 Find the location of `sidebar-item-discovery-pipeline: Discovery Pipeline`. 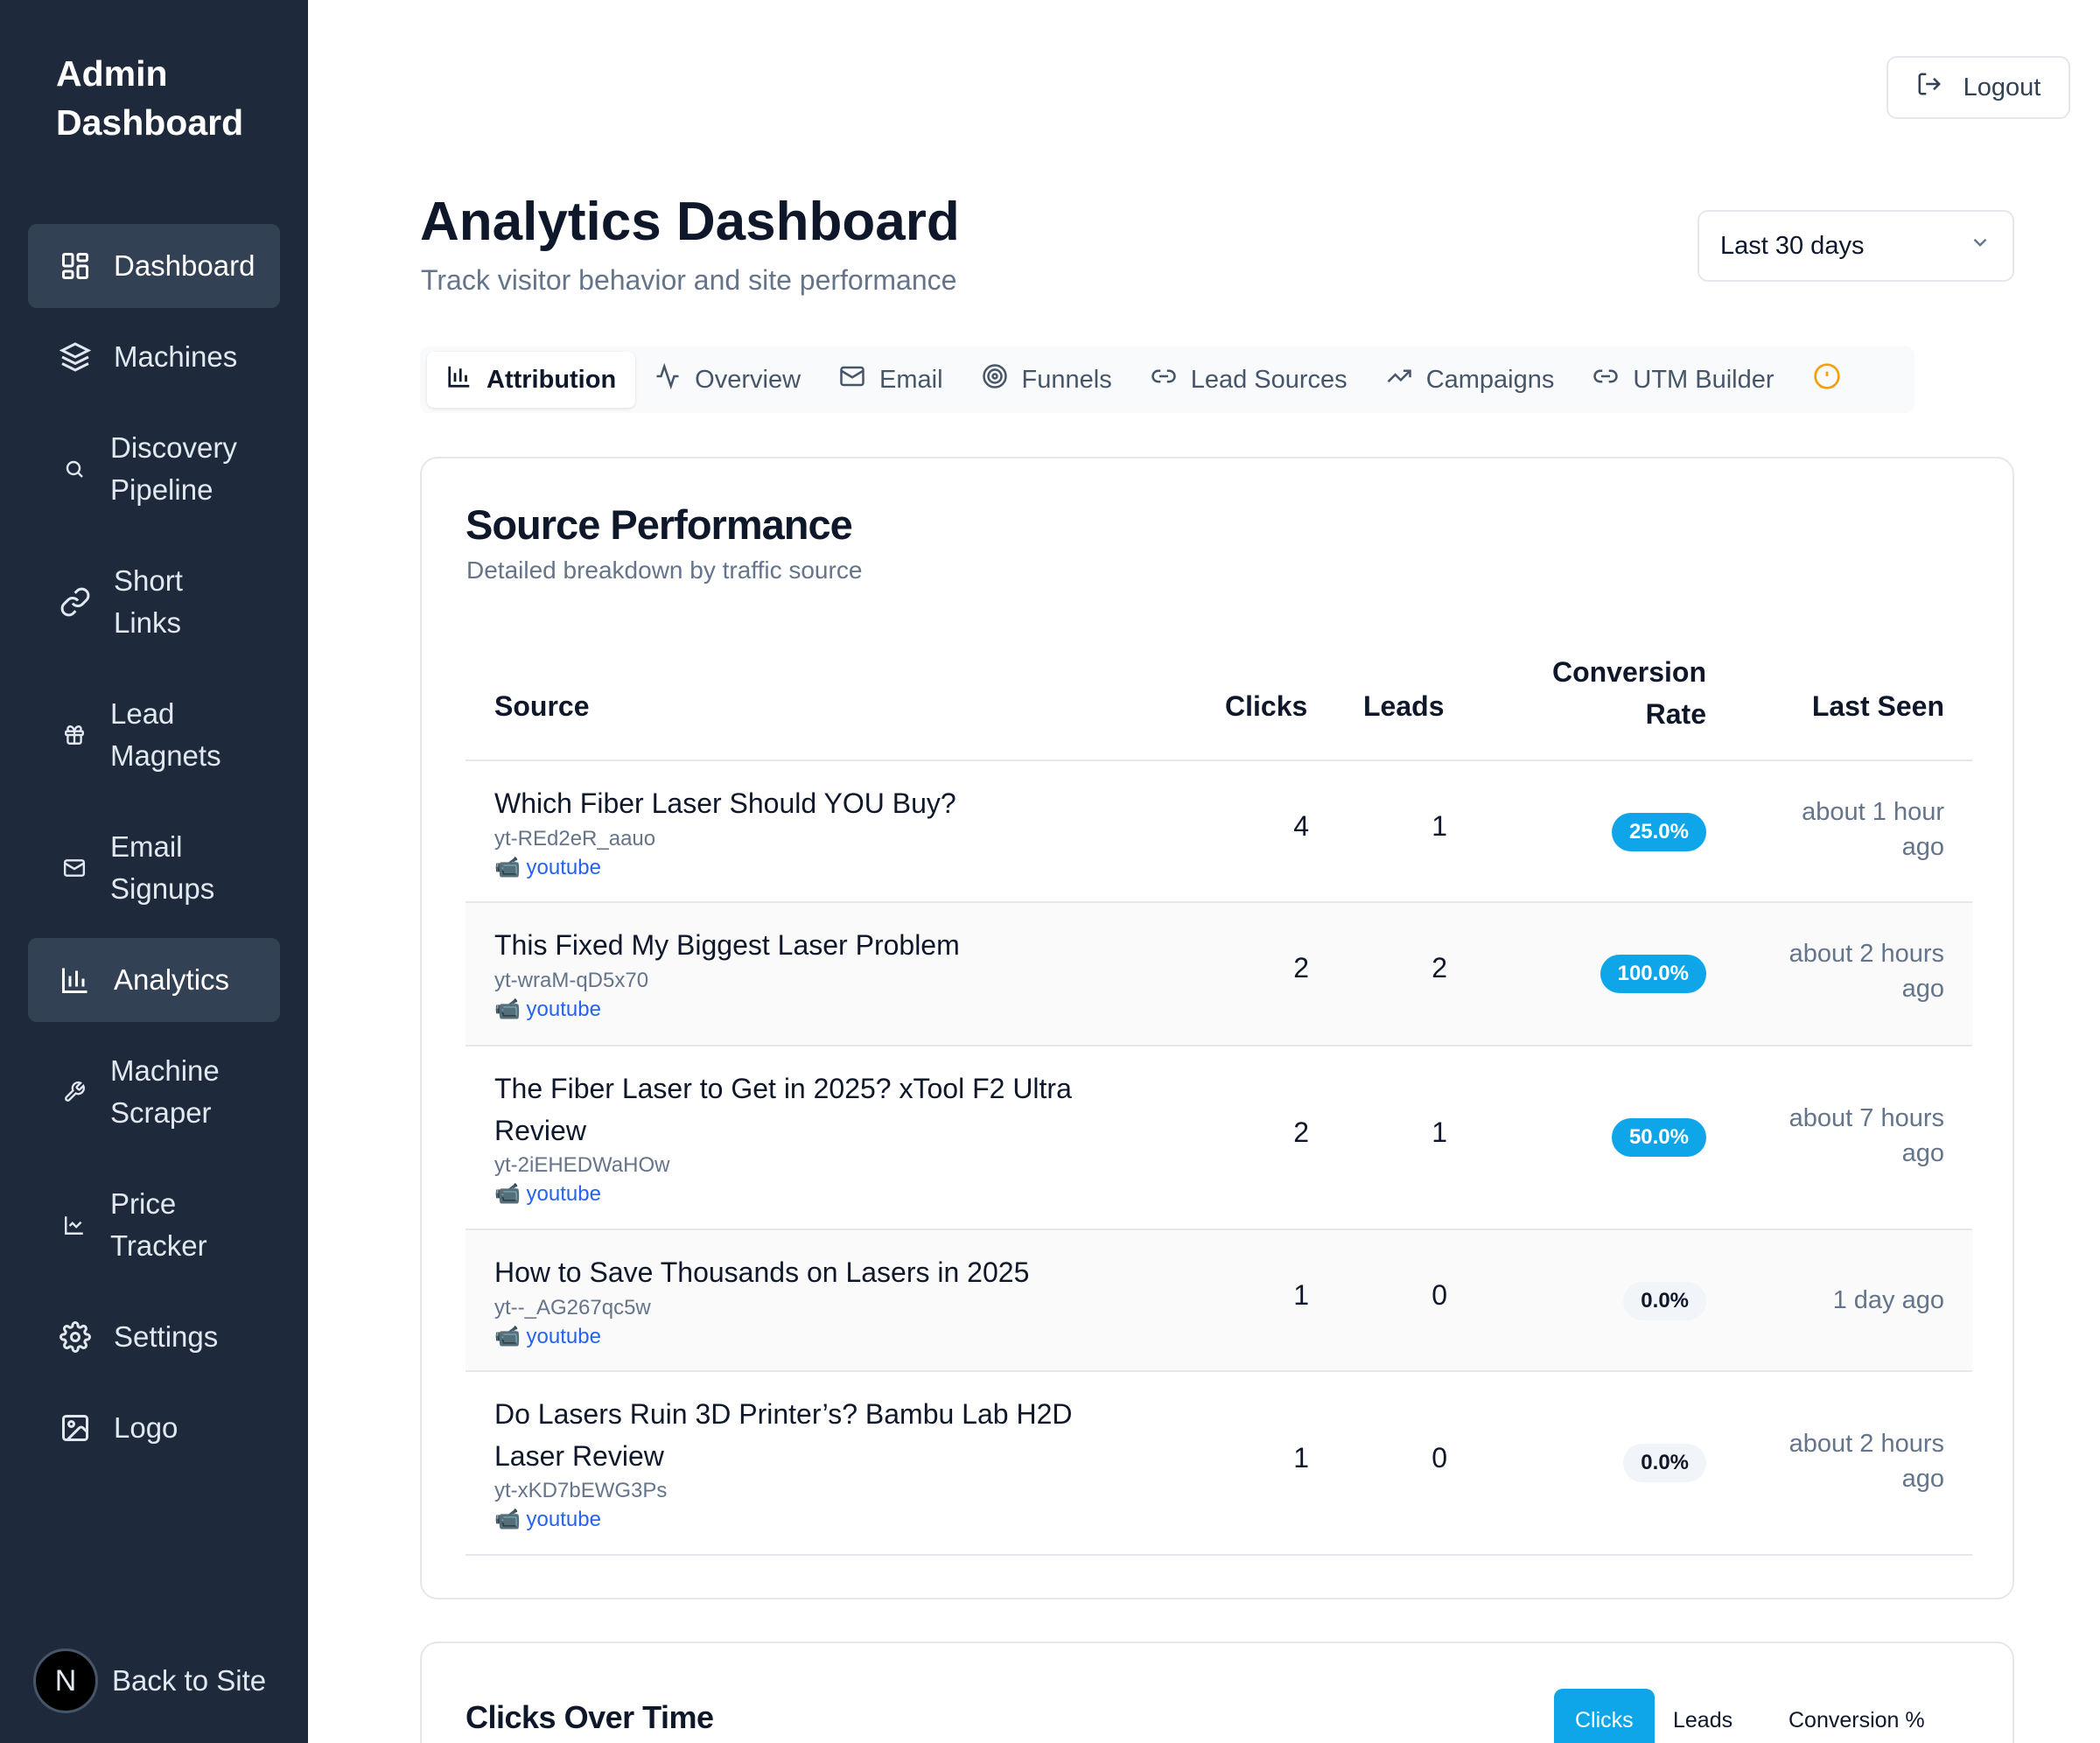

sidebar-item-discovery-pipeline: Discovery Pipeline is located at coordinates (154, 469).